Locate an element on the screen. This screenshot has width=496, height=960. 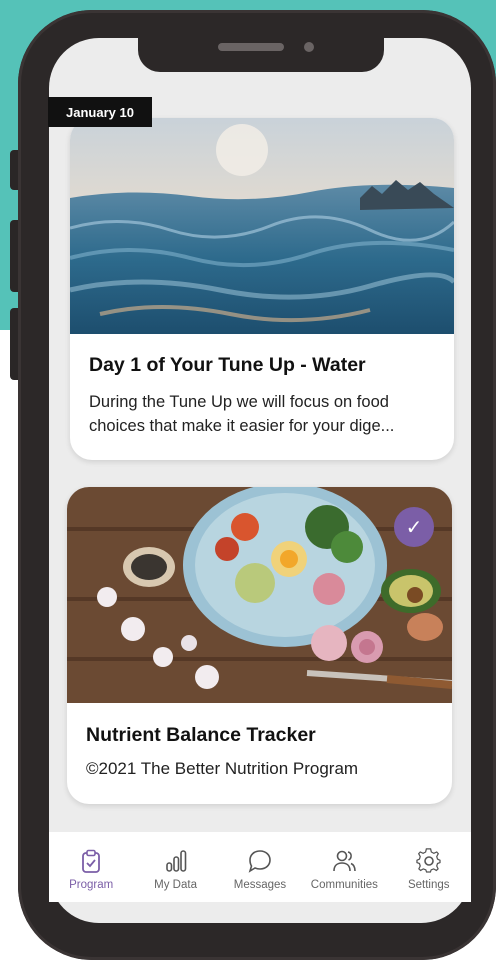
card-title: Day 1 of Your Tune Up - Water is located at coordinates (227, 365).